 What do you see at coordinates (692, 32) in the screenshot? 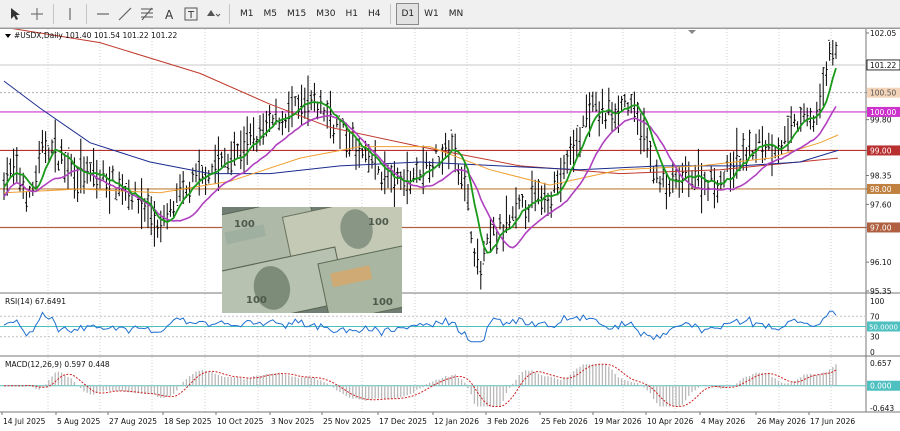
I see `shift-marker-icon` at bounding box center [692, 32].